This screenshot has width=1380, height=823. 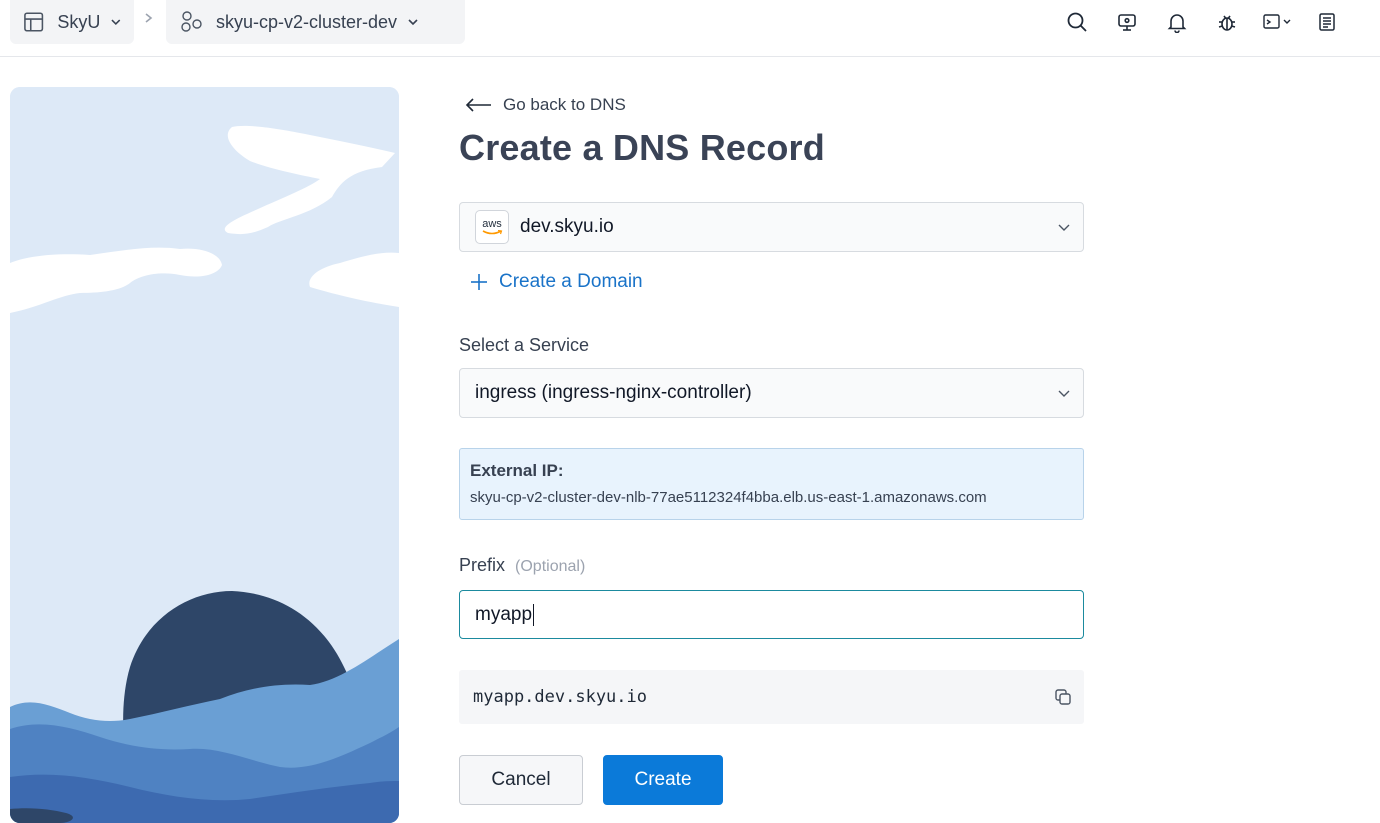 I want to click on monitor-button, so click(x=1127, y=22).